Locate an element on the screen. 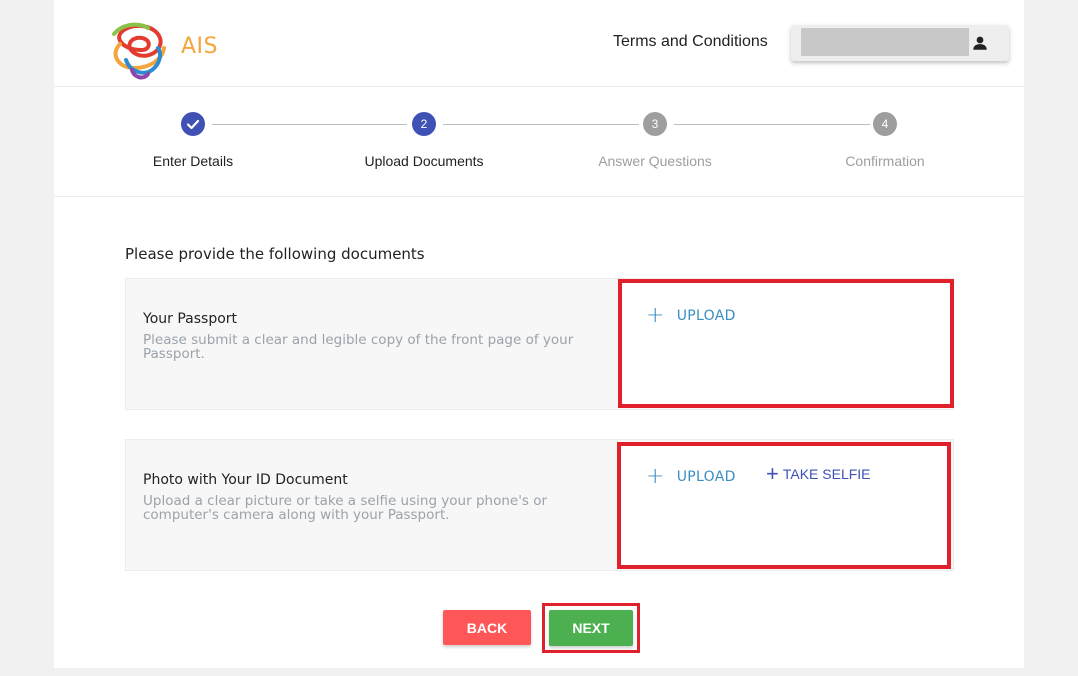 The image size is (1078, 676). photo-id-upload-zone: + UPLOAD + TAKE SELFIE is located at coordinates (784, 505).